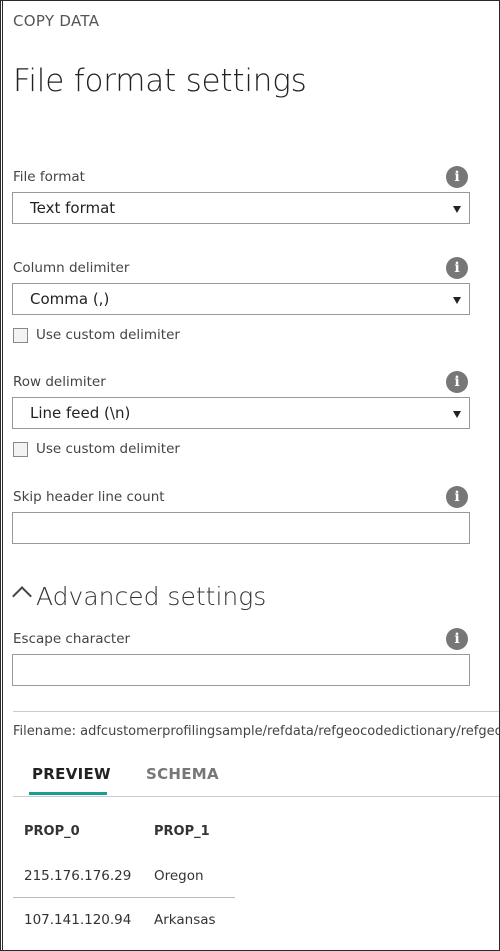 This screenshot has height=951, width=500. Describe the element at coordinates (20, 335) in the screenshot. I see `column-custom-delimiter-checkbox` at that location.